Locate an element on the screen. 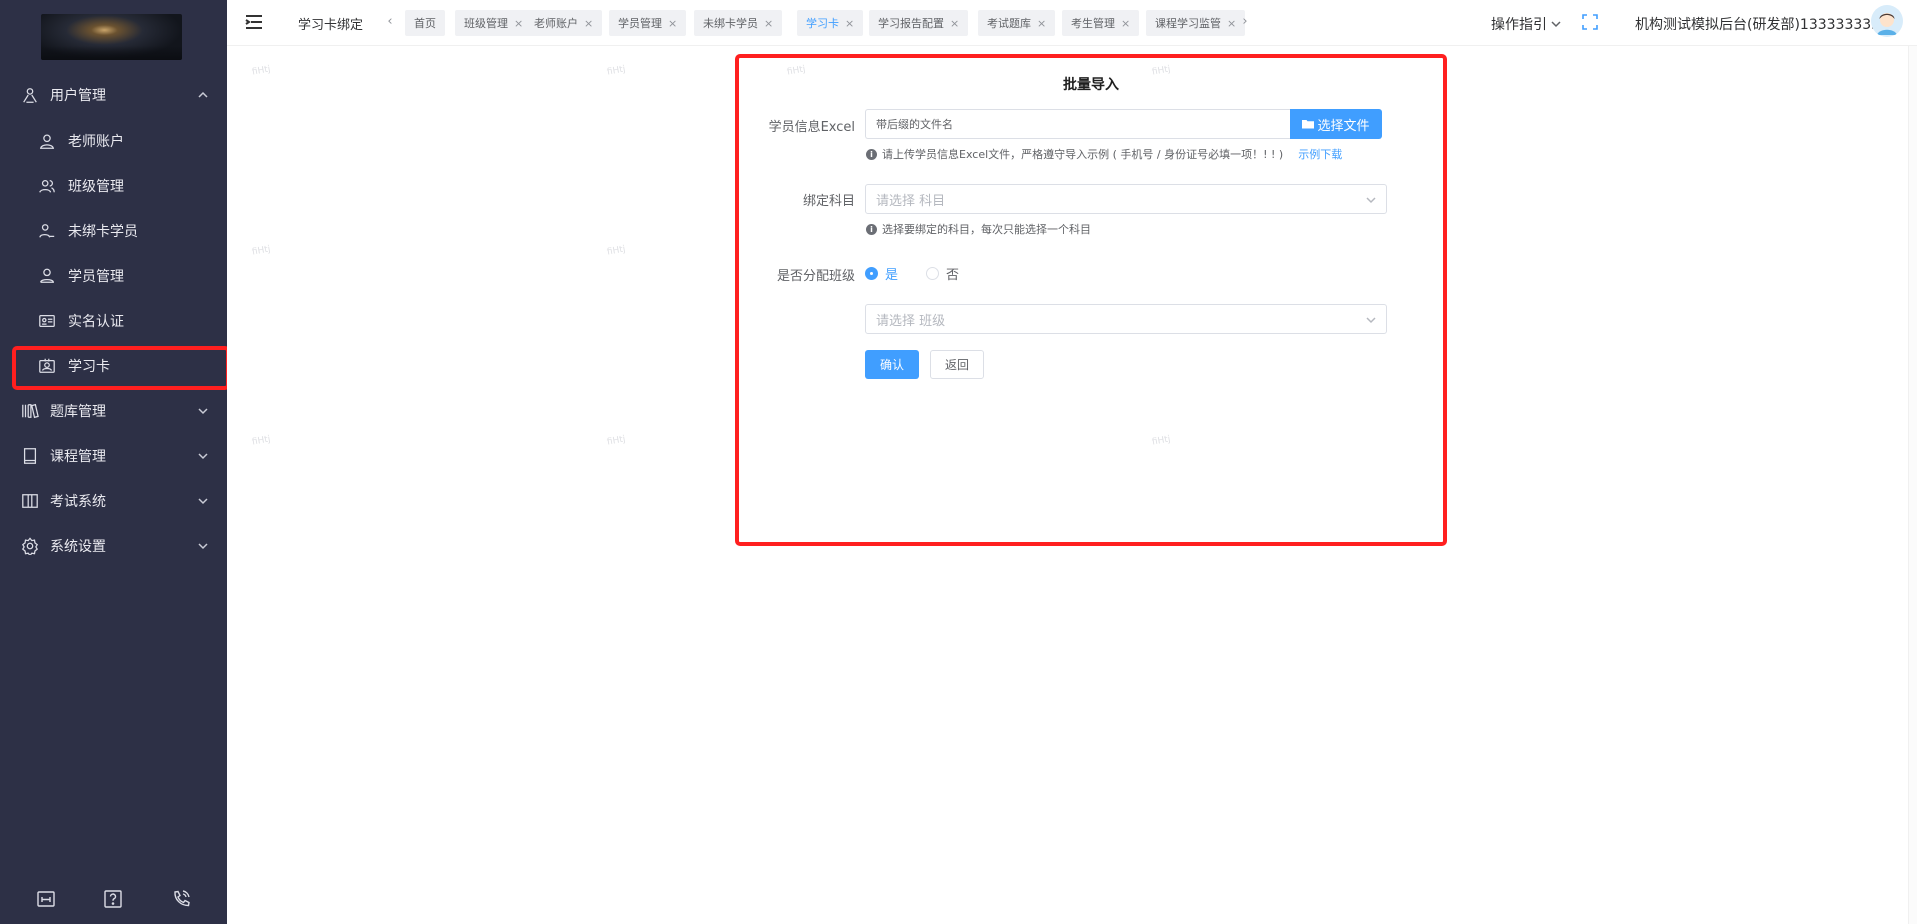  sidebar-item-class-management: 班级管理 is located at coordinates (113, 185).